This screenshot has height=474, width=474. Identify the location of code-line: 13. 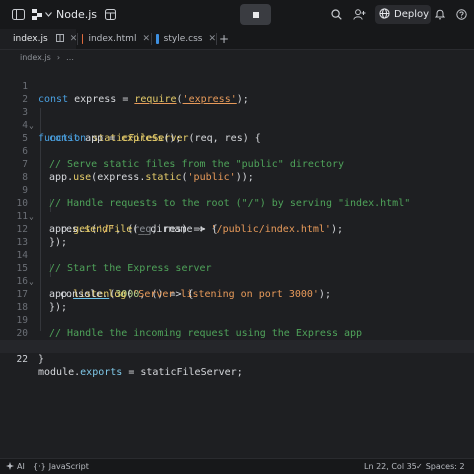
(237, 235).